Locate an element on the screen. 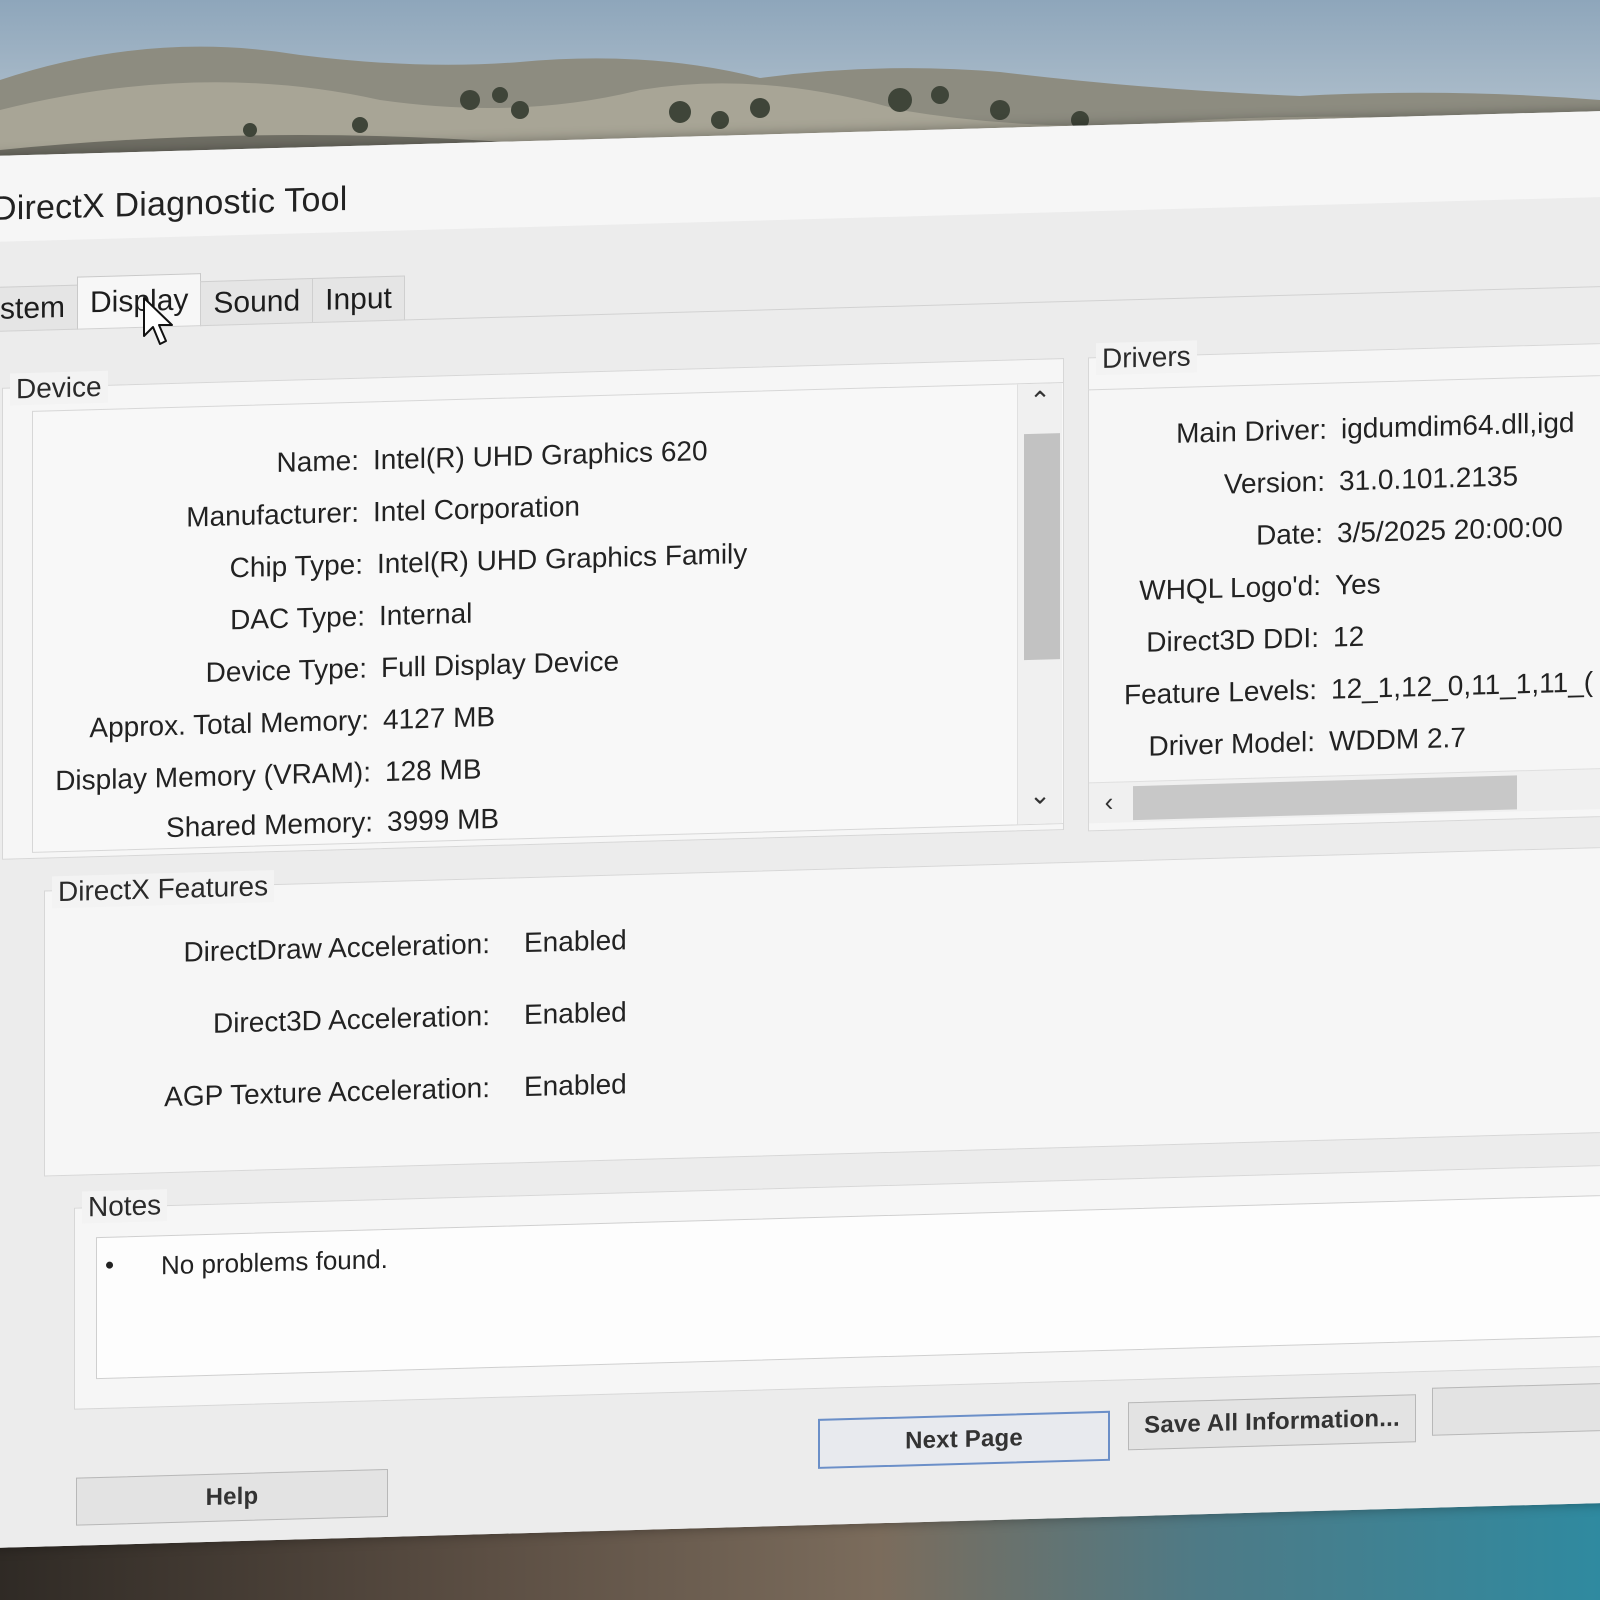 This screenshot has height=1600, width=1600. driver-row-version: Version: 31.0.101.2135 is located at coordinates (1303, 482).